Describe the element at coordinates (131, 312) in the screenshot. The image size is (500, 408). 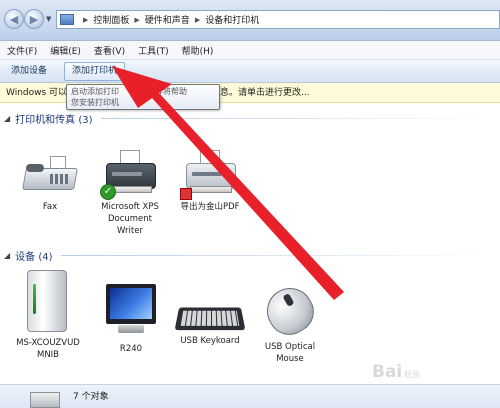
I see `monitor-icon` at that location.